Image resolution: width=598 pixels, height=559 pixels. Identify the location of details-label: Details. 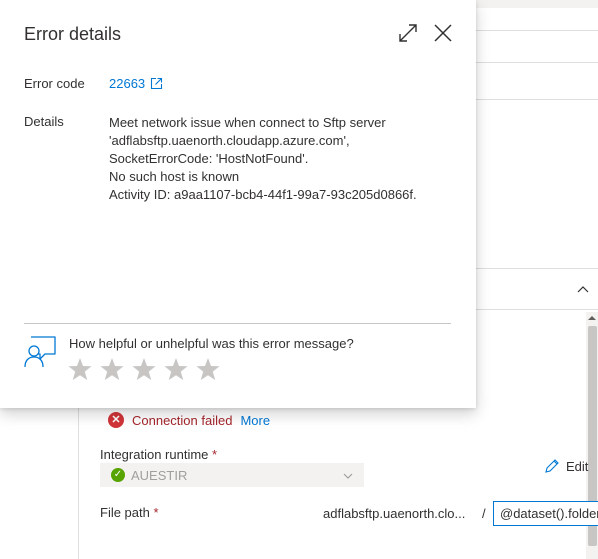
(44, 121).